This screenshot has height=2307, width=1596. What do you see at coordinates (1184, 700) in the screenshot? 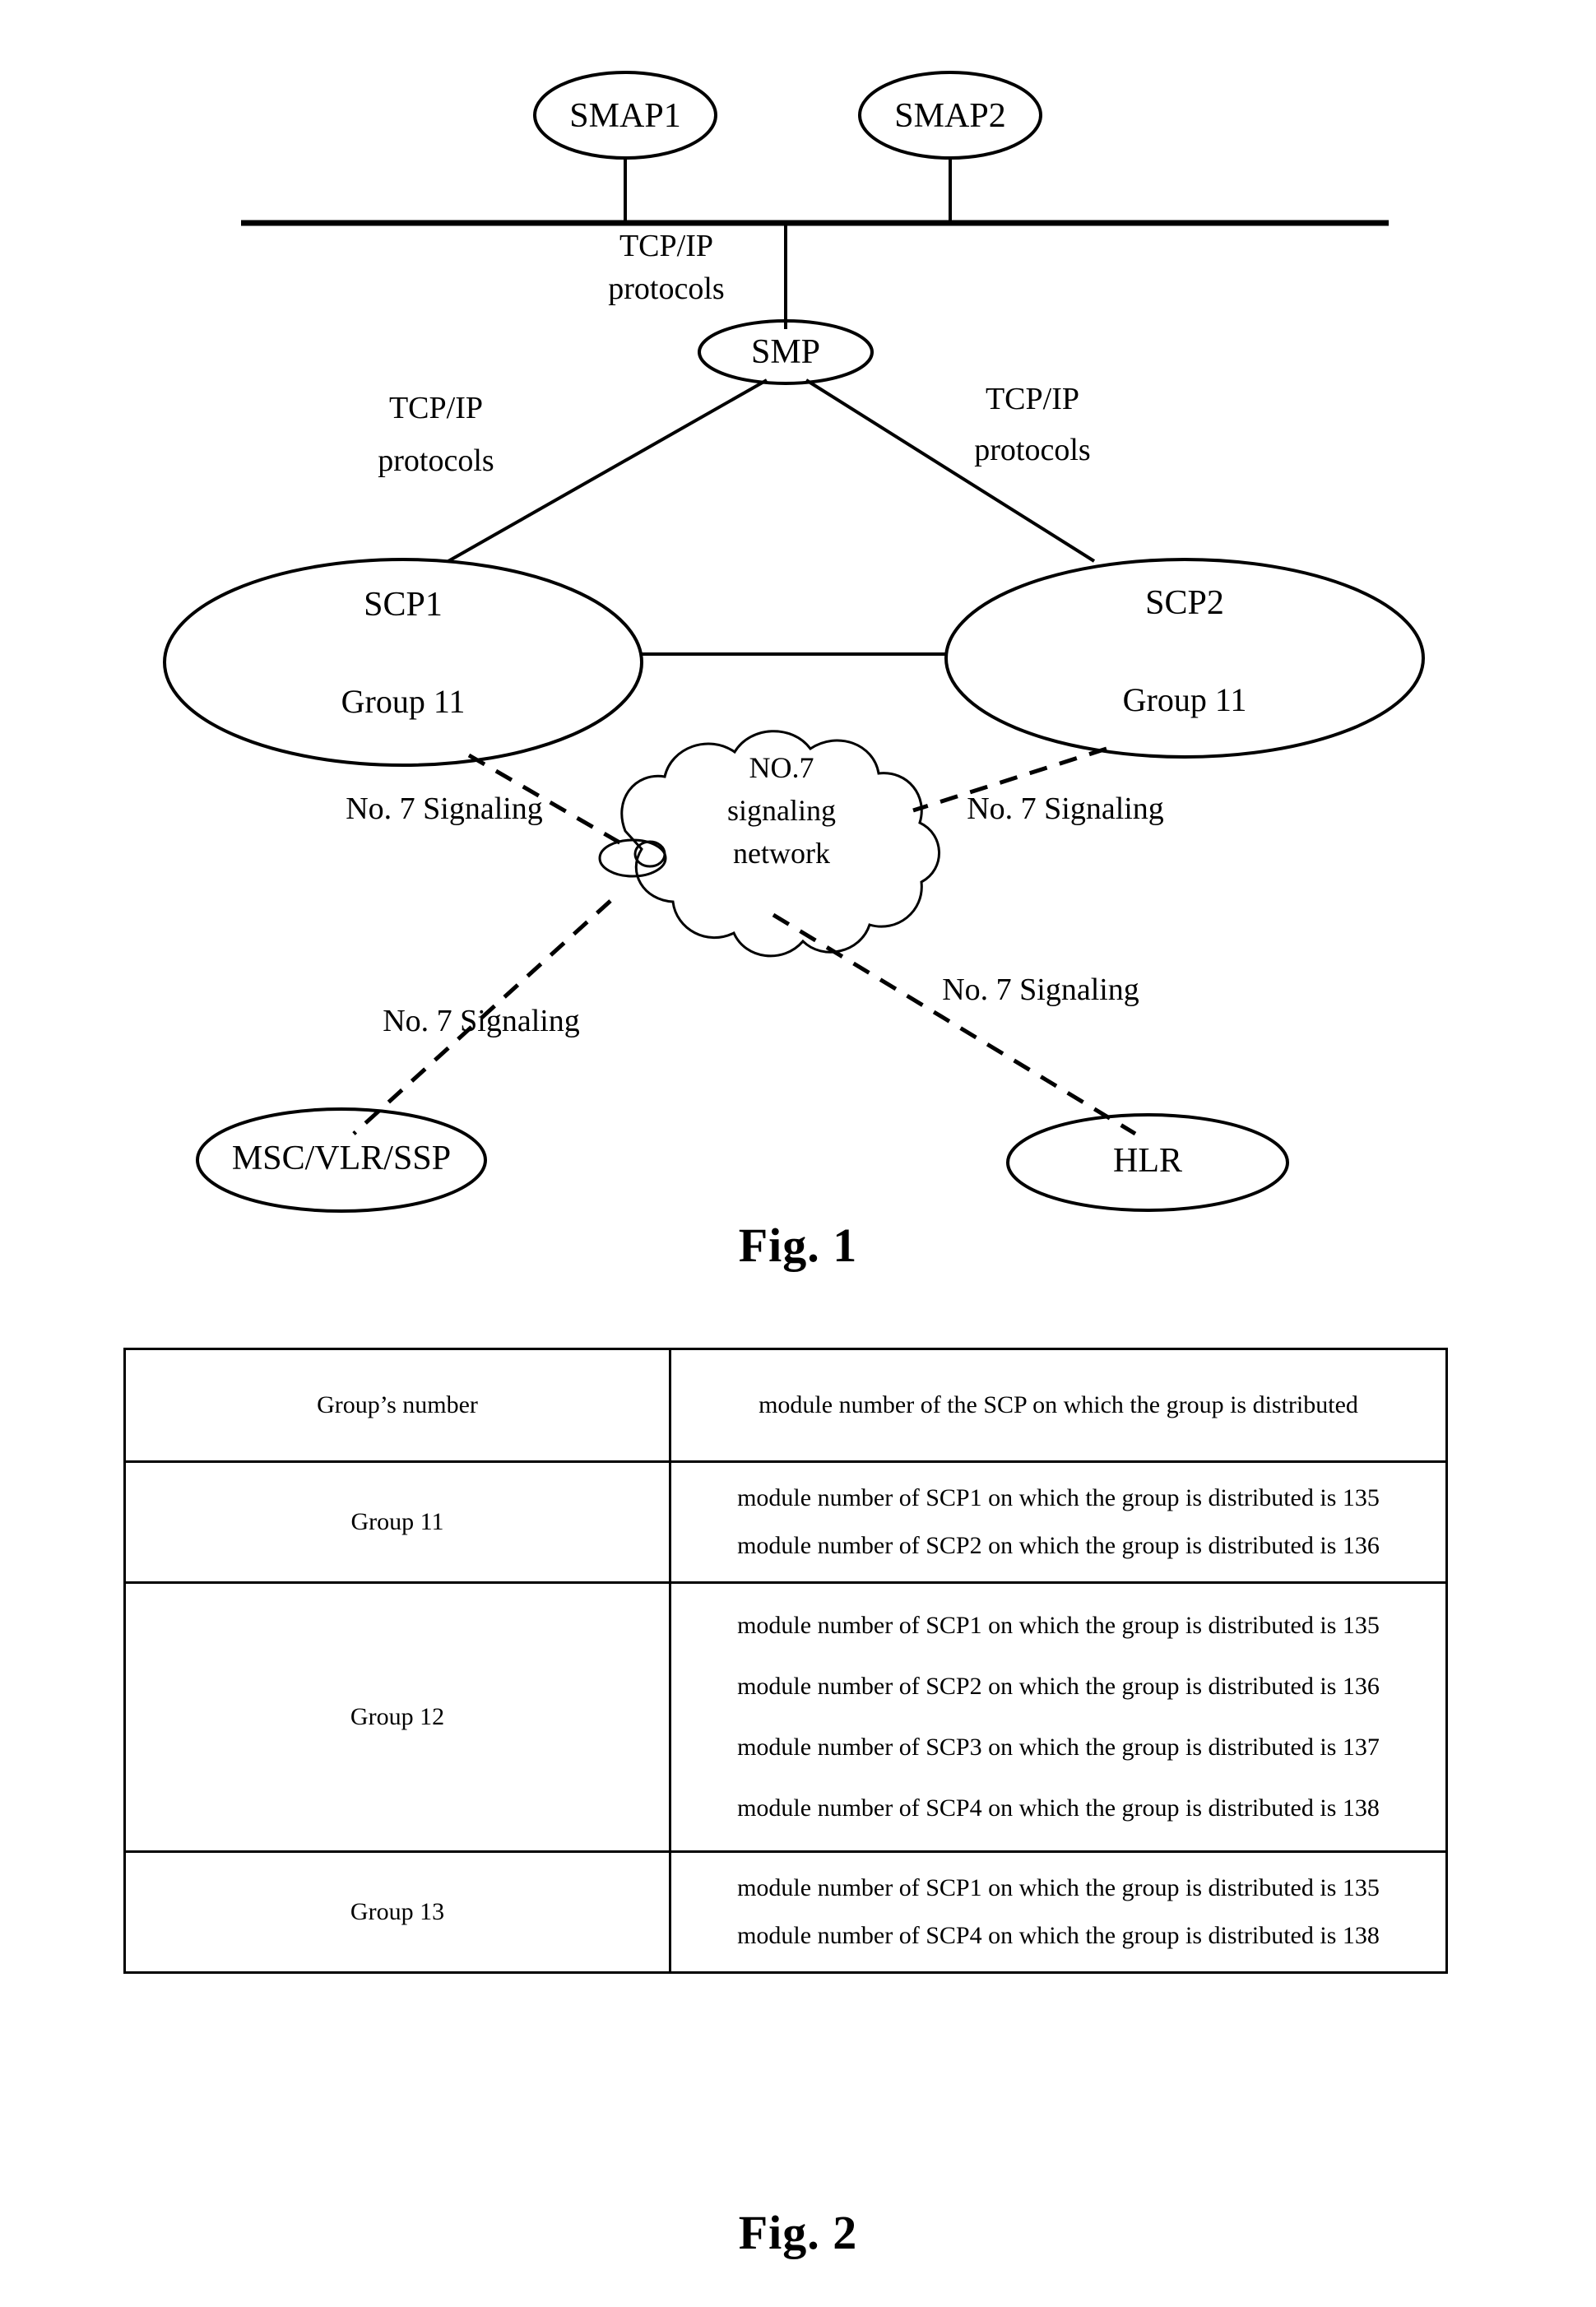
I see `scp2-group-label: Group 11` at bounding box center [1184, 700].